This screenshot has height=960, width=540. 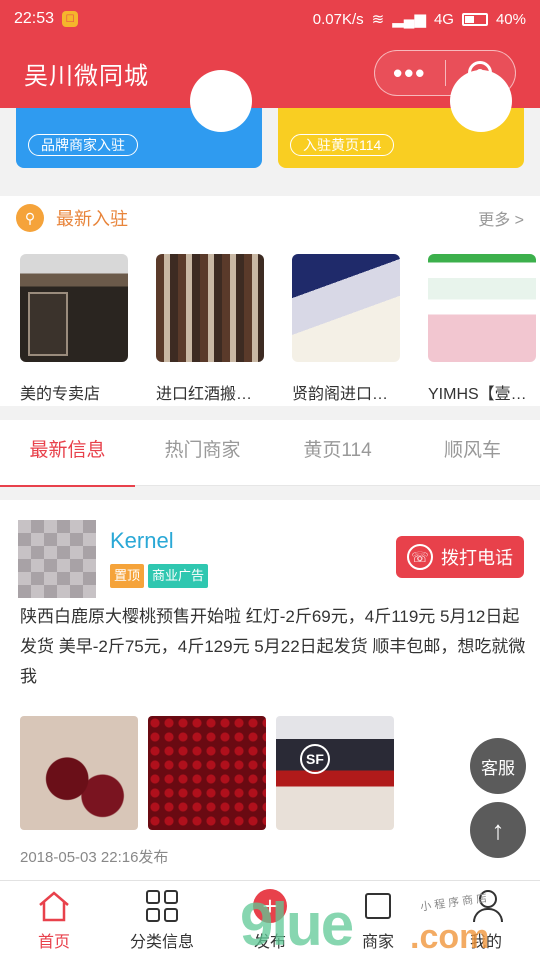 I want to click on notification-icon: ☐, so click(x=70, y=19).